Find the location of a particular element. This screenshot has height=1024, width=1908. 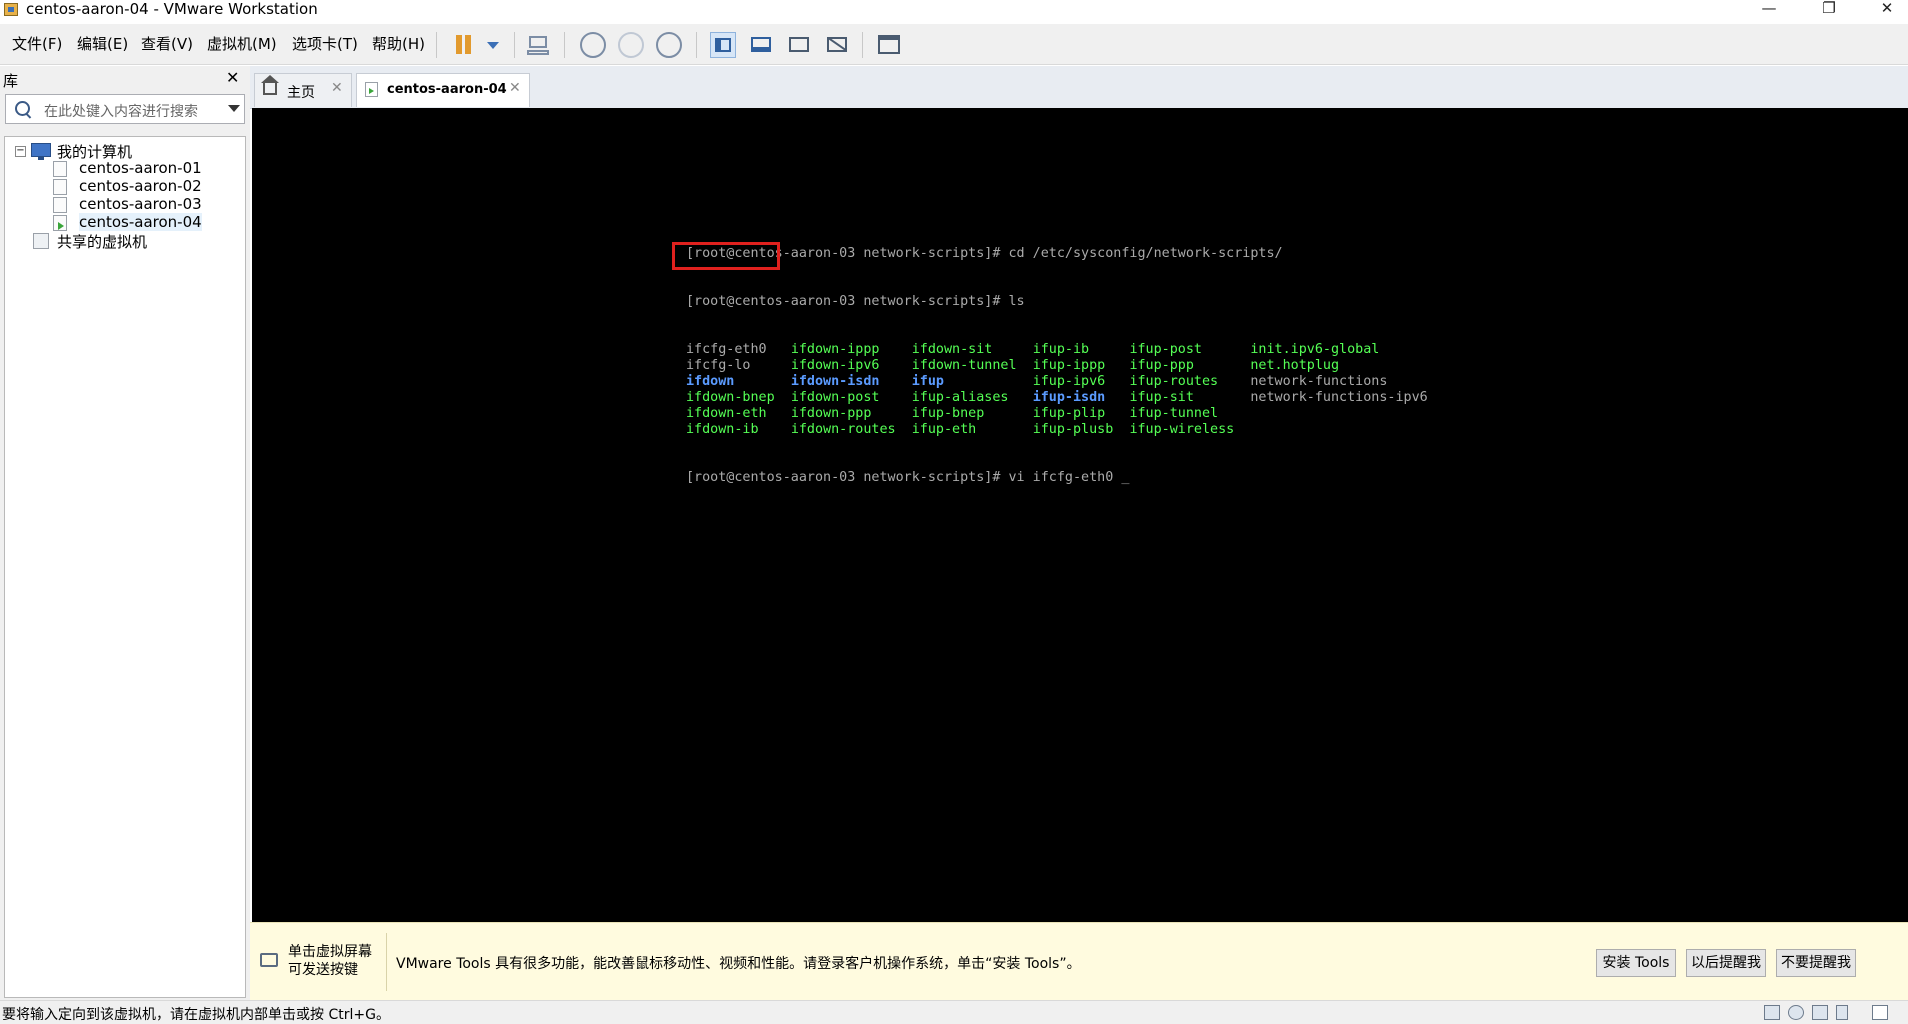

window-title: centos-aaron-04 - VMware Workstation is located at coordinates (172, 9).